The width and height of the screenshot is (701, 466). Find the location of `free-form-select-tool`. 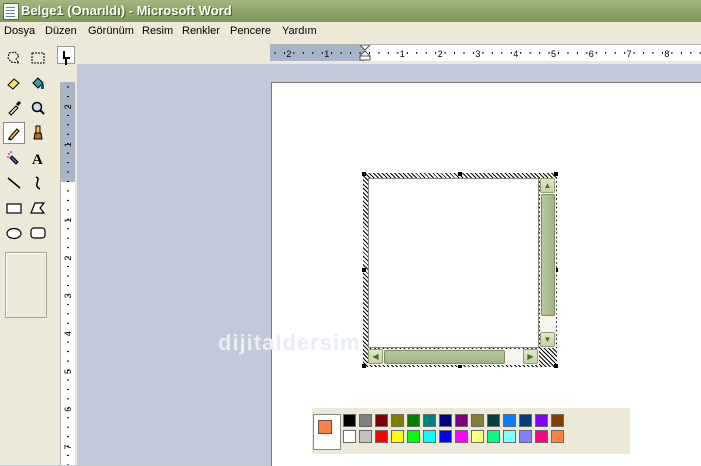

free-form-select-tool is located at coordinates (14, 58).